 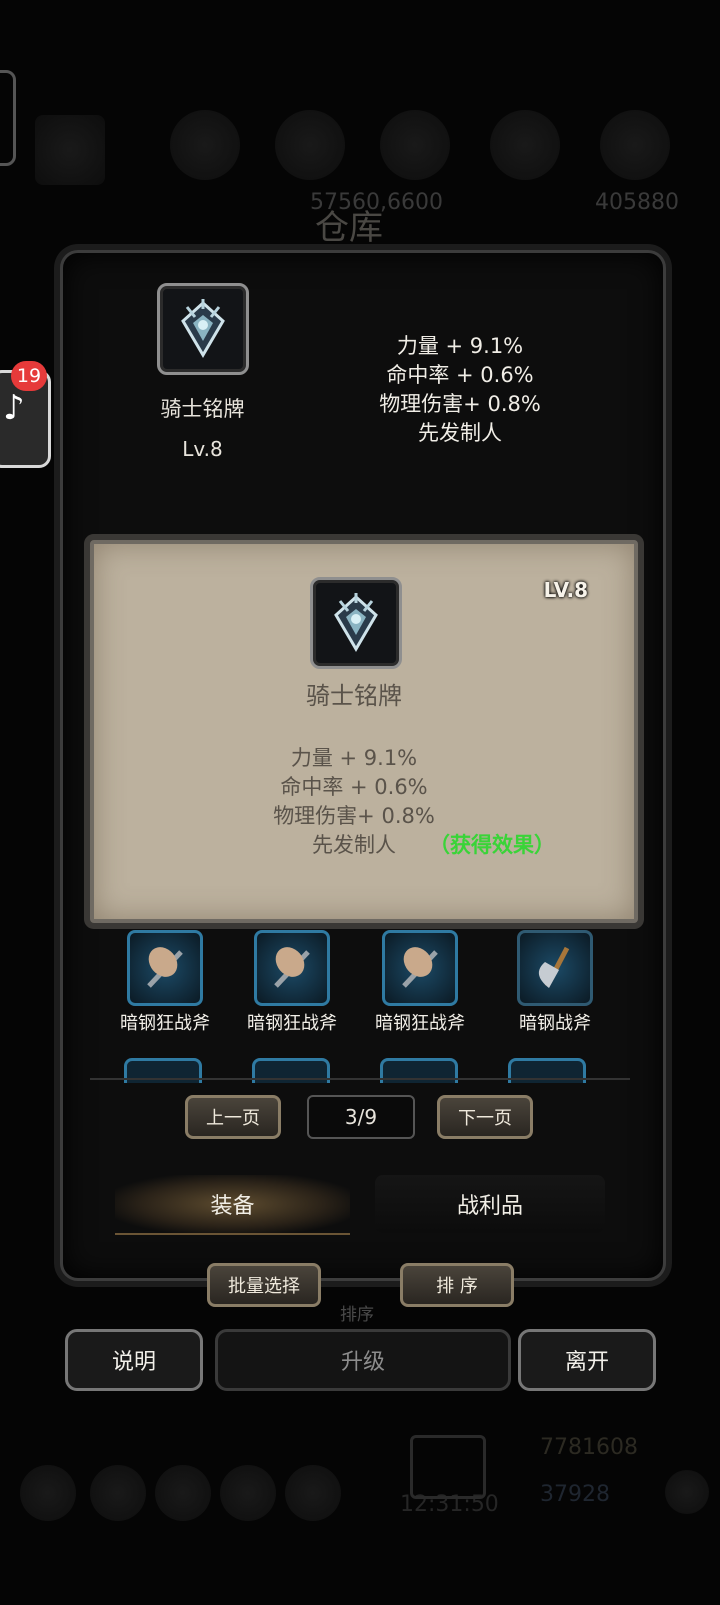 I want to click on sort-button: 排 序, so click(x=457, y=1285).